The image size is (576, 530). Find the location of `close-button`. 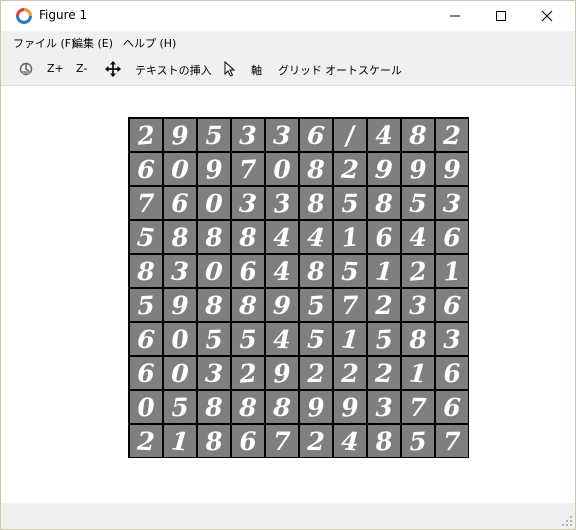

close-button is located at coordinates (547, 16).